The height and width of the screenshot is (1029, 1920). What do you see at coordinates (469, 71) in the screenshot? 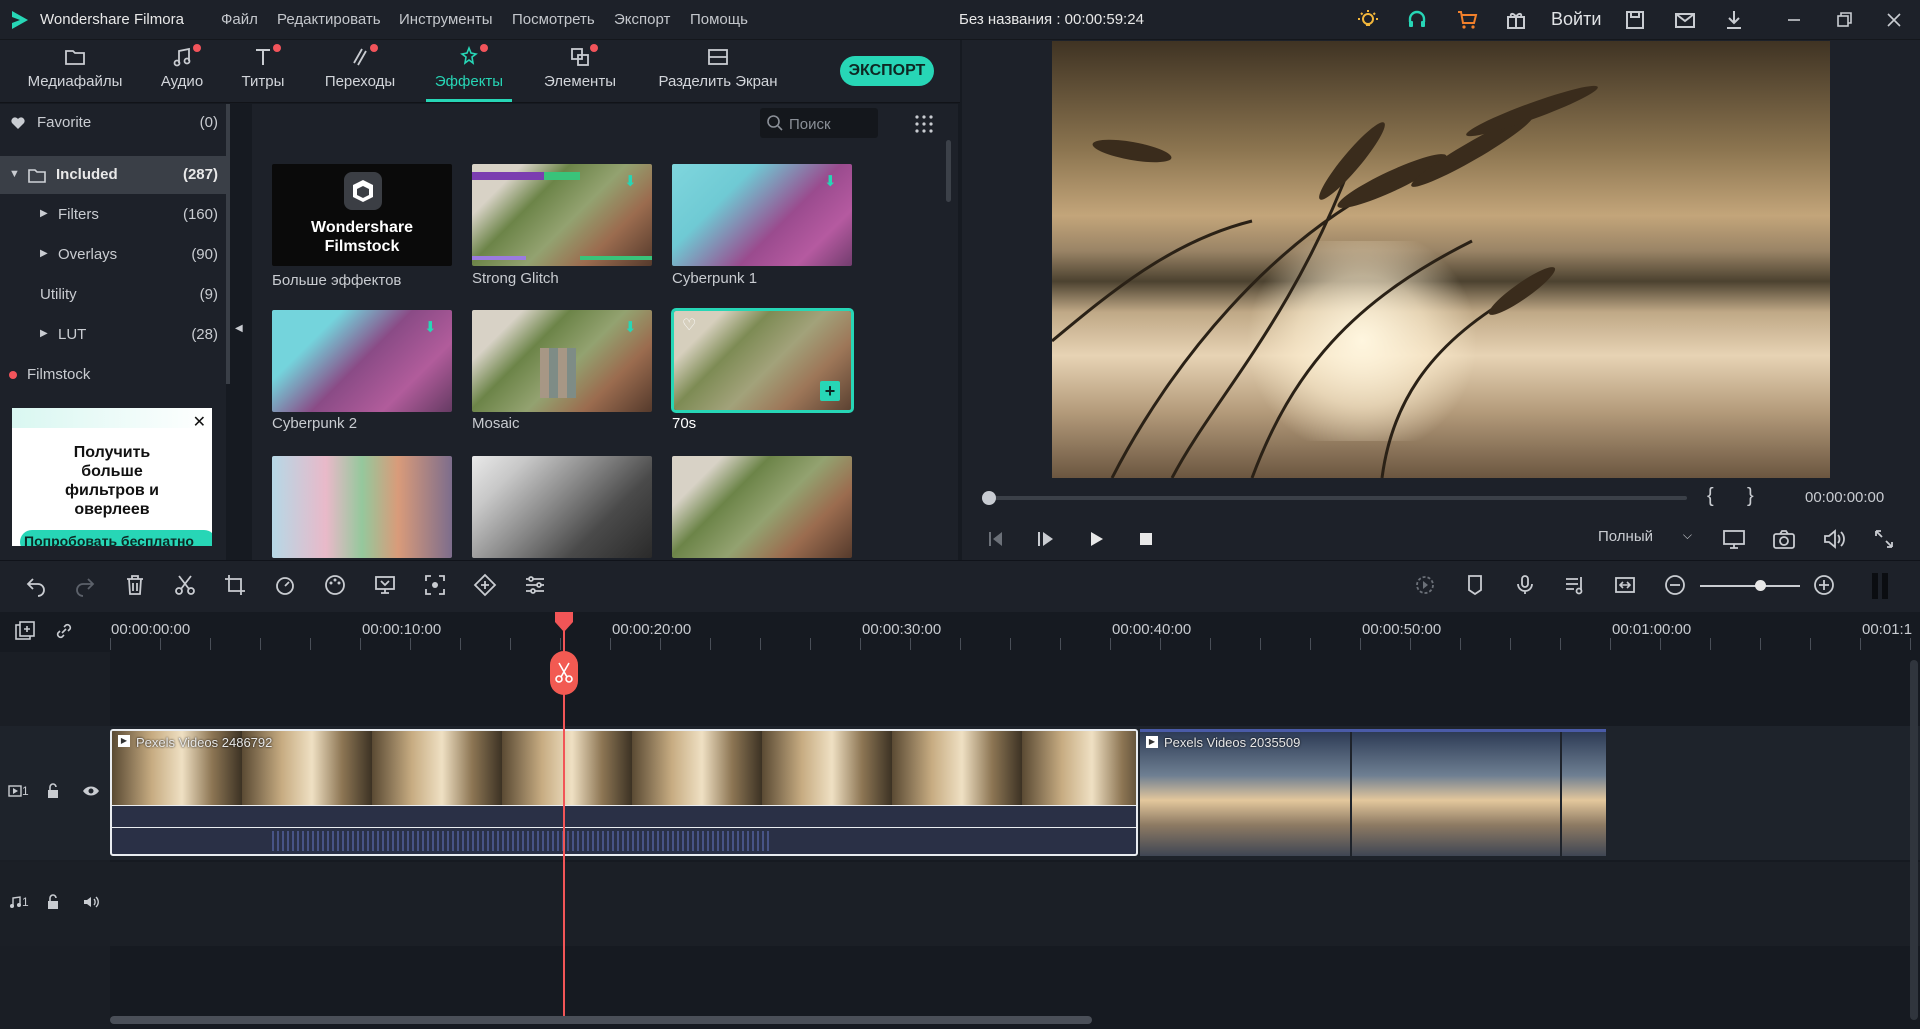
I see `tab-effects: Эффекты` at bounding box center [469, 71].